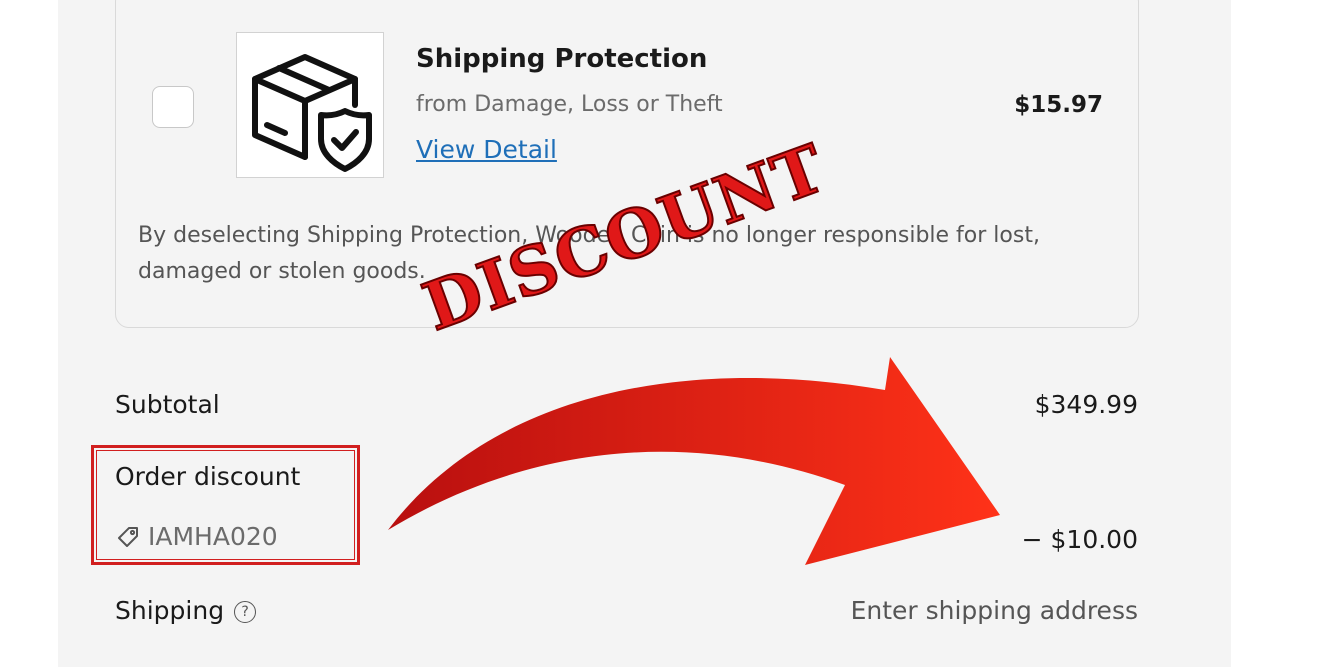 This screenshot has height=667, width=1333. I want to click on discount-value: − $10.00, so click(1079, 539).